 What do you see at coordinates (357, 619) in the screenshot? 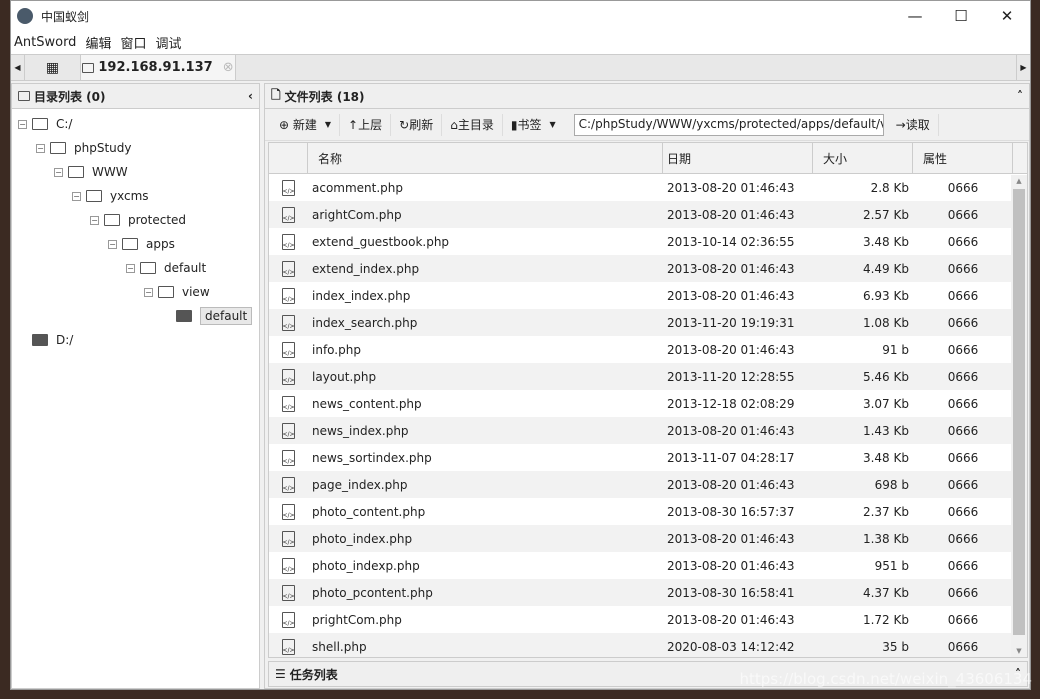
I see `cell-name: prightCom.php` at bounding box center [357, 619].